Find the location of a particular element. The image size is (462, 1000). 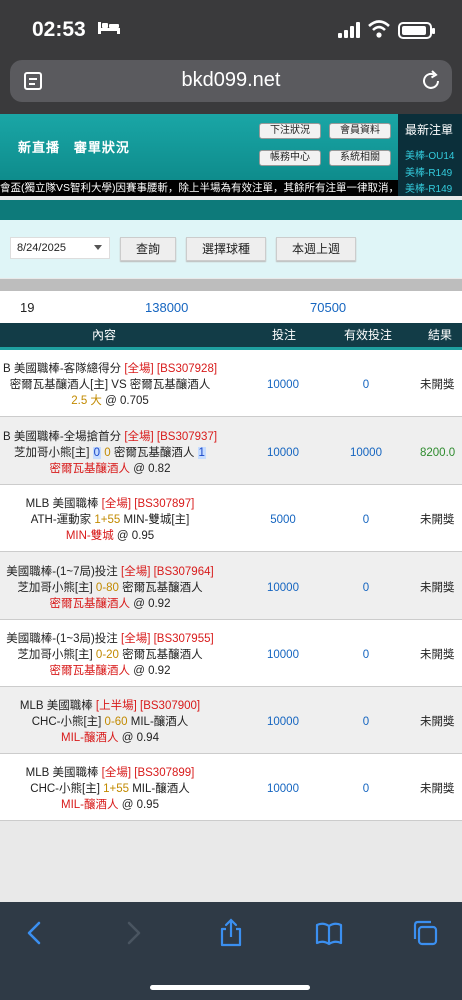

bet-title: MLB 美國職棒 [全場] [BS307899] is located at coordinates (110, 773).